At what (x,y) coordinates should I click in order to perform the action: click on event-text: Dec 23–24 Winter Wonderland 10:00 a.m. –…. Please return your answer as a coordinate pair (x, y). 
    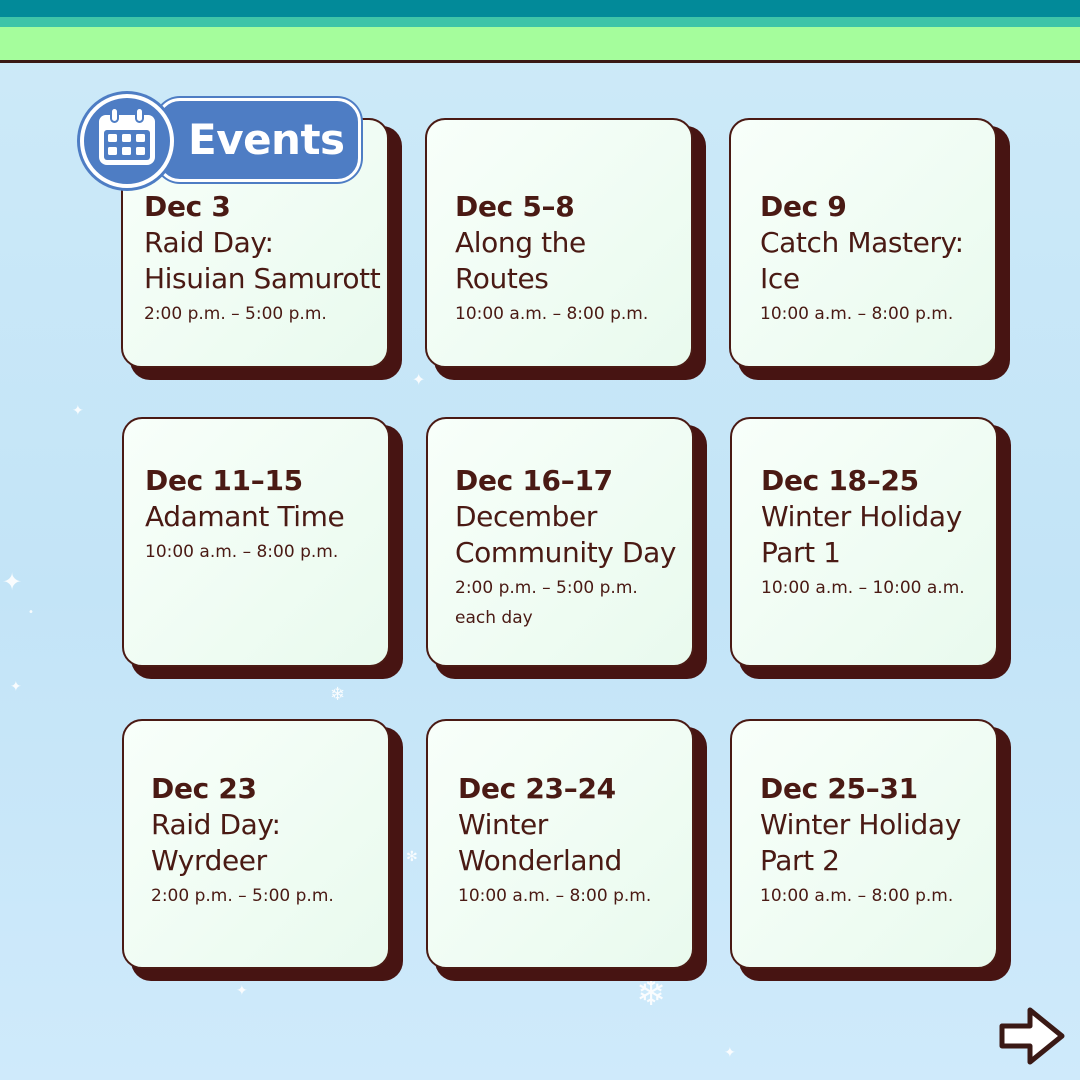
    Looking at the image, I should click on (554, 841).